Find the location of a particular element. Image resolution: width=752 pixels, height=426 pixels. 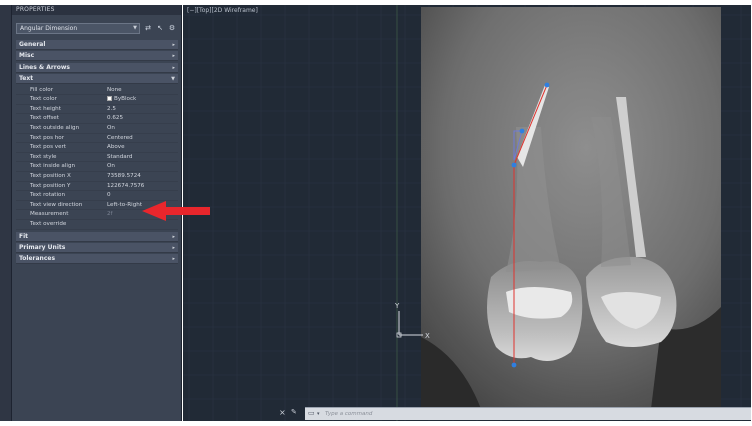

property-row: Text position Y 122674.7576 is located at coordinates (97, 187).